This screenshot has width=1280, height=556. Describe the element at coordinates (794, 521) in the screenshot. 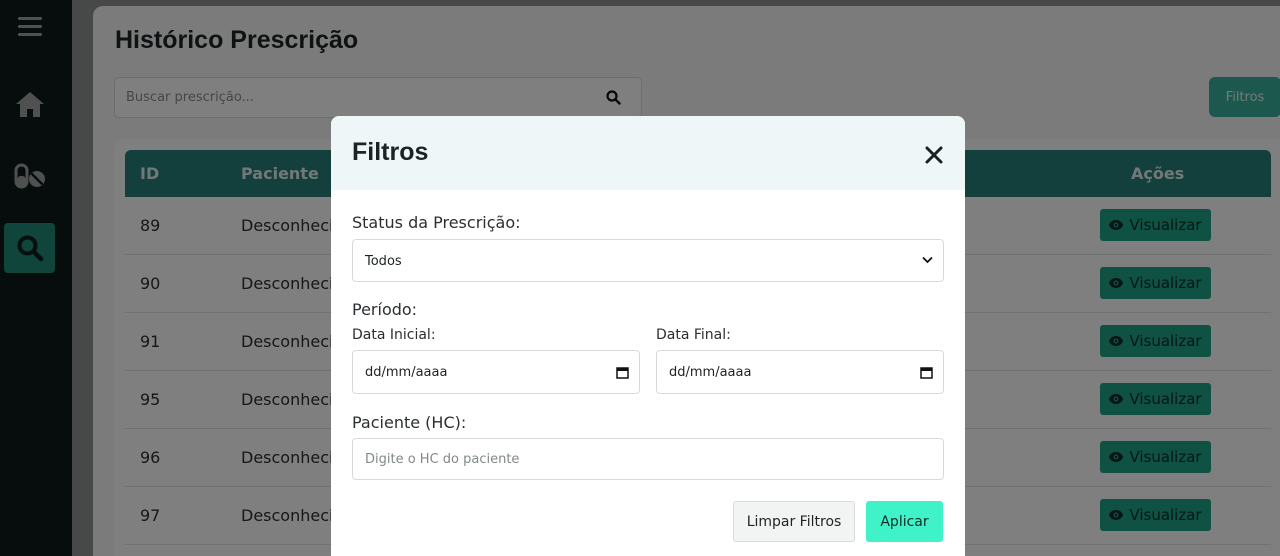

I see `clear-filters-button: Limpar Filtros` at that location.